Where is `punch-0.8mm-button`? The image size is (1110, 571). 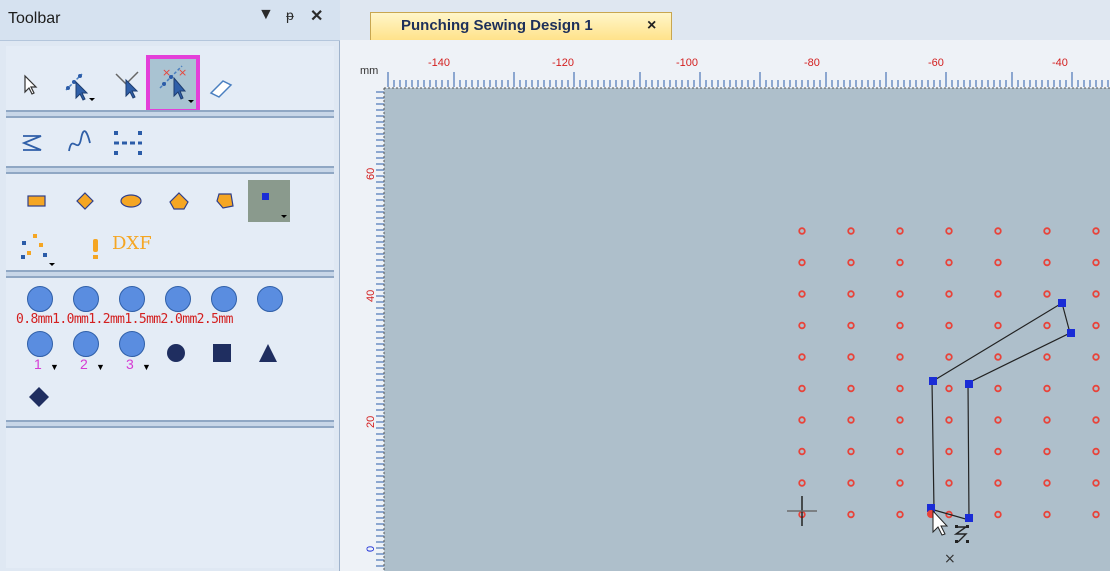 punch-0.8mm-button is located at coordinates (40, 299).